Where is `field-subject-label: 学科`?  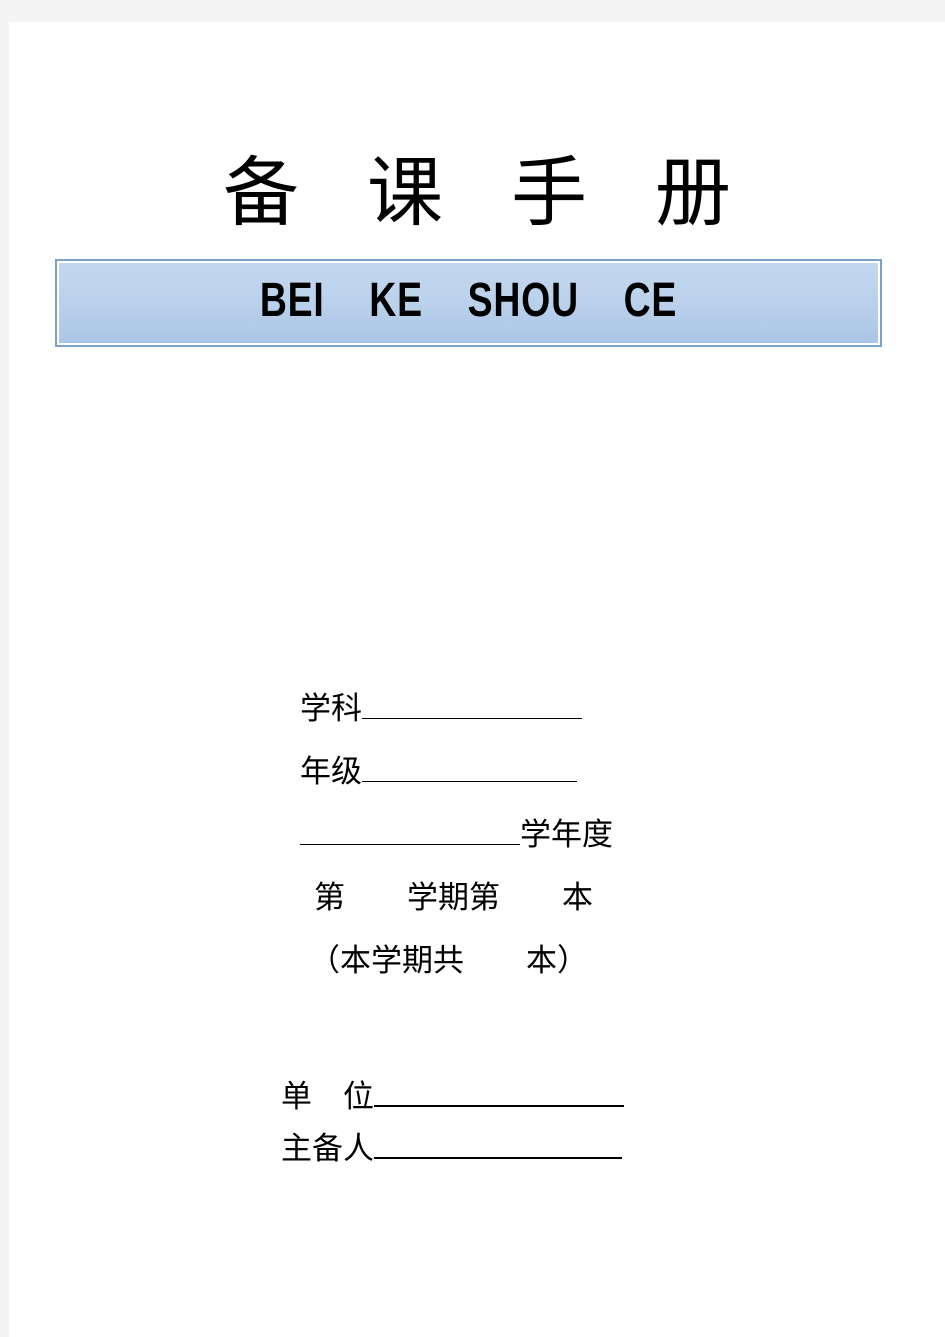
field-subject-label: 学科 is located at coordinates (331, 708).